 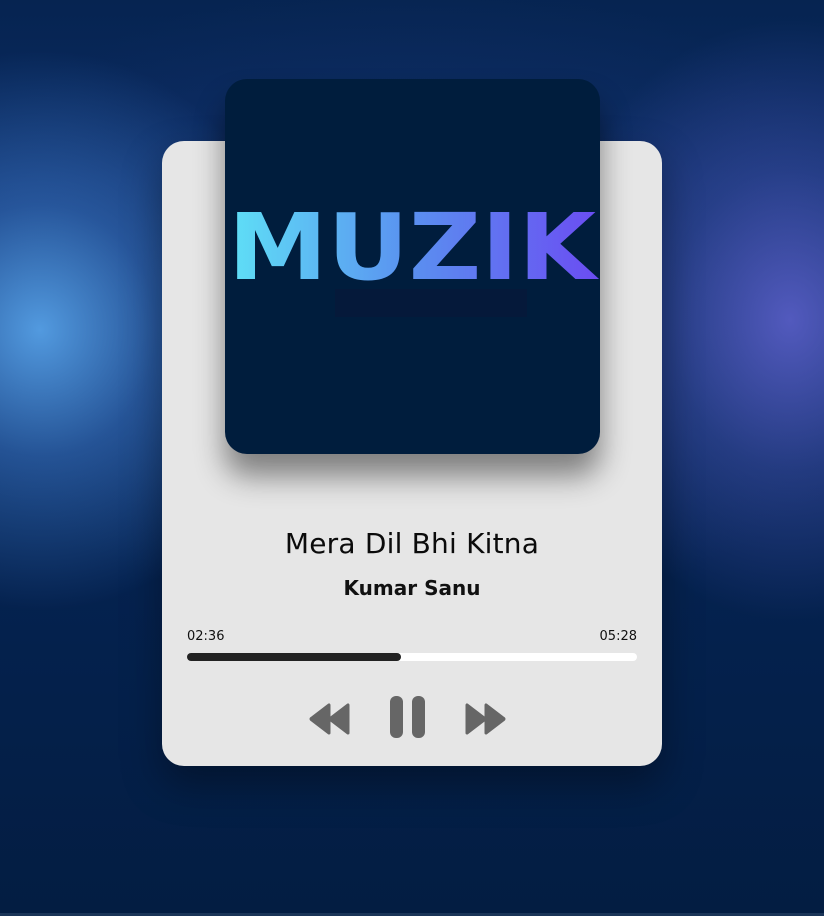 I want to click on progress-fill, so click(x=294, y=657).